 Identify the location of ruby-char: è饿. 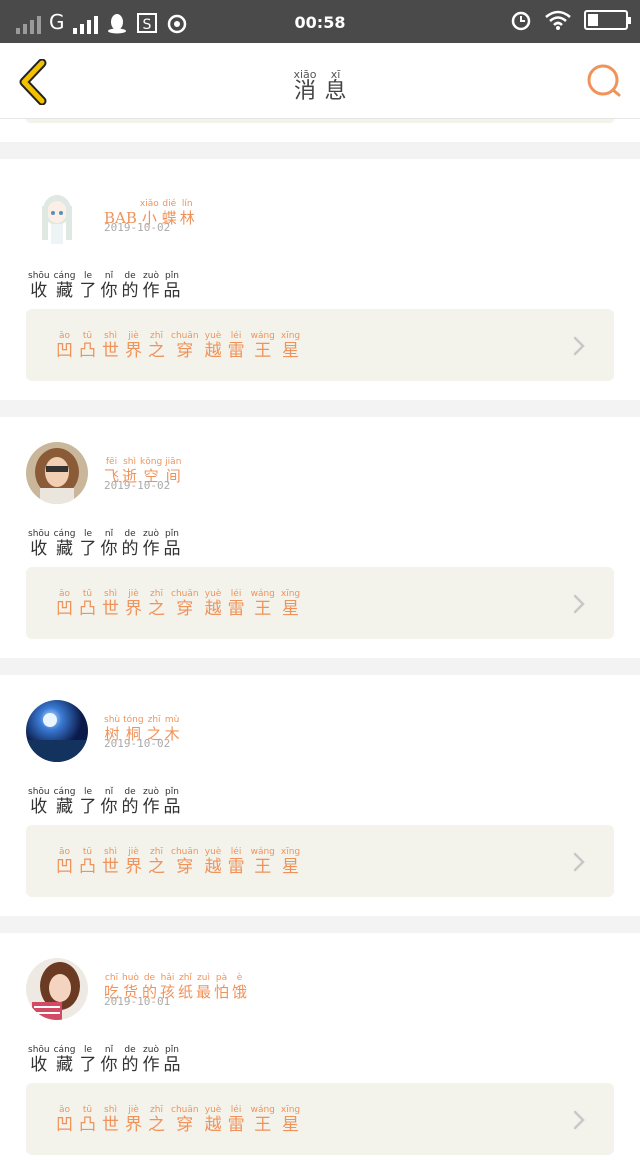
(240, 987).